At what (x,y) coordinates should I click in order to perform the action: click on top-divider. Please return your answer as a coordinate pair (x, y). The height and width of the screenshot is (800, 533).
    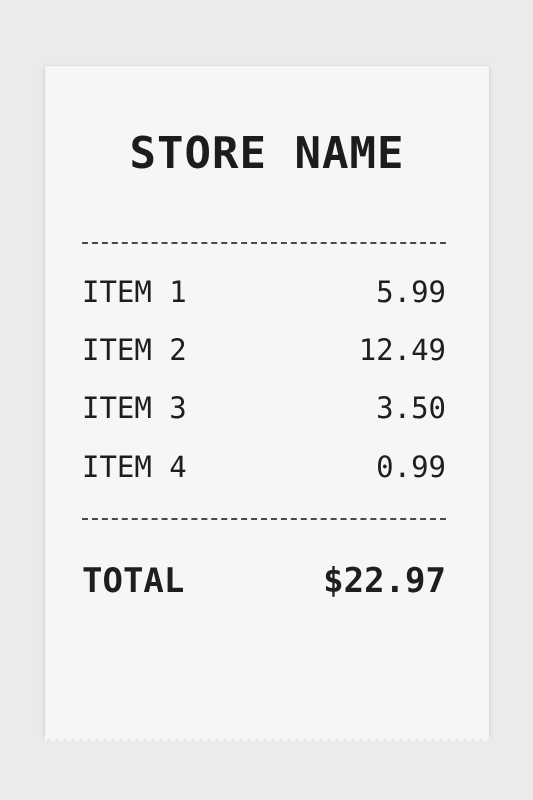
    Looking at the image, I should click on (264, 243).